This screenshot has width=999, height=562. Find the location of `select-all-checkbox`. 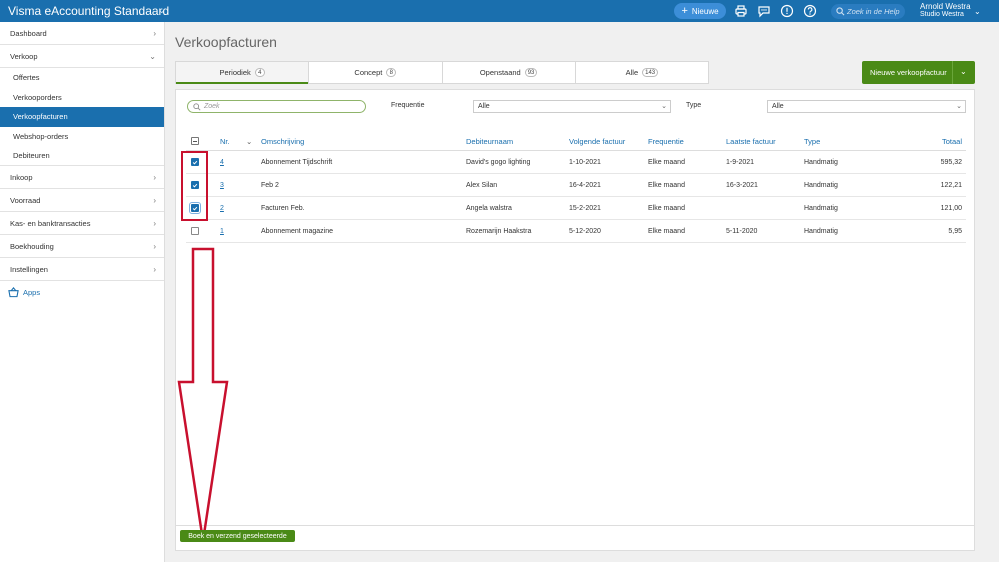

select-all-checkbox is located at coordinates (195, 141).